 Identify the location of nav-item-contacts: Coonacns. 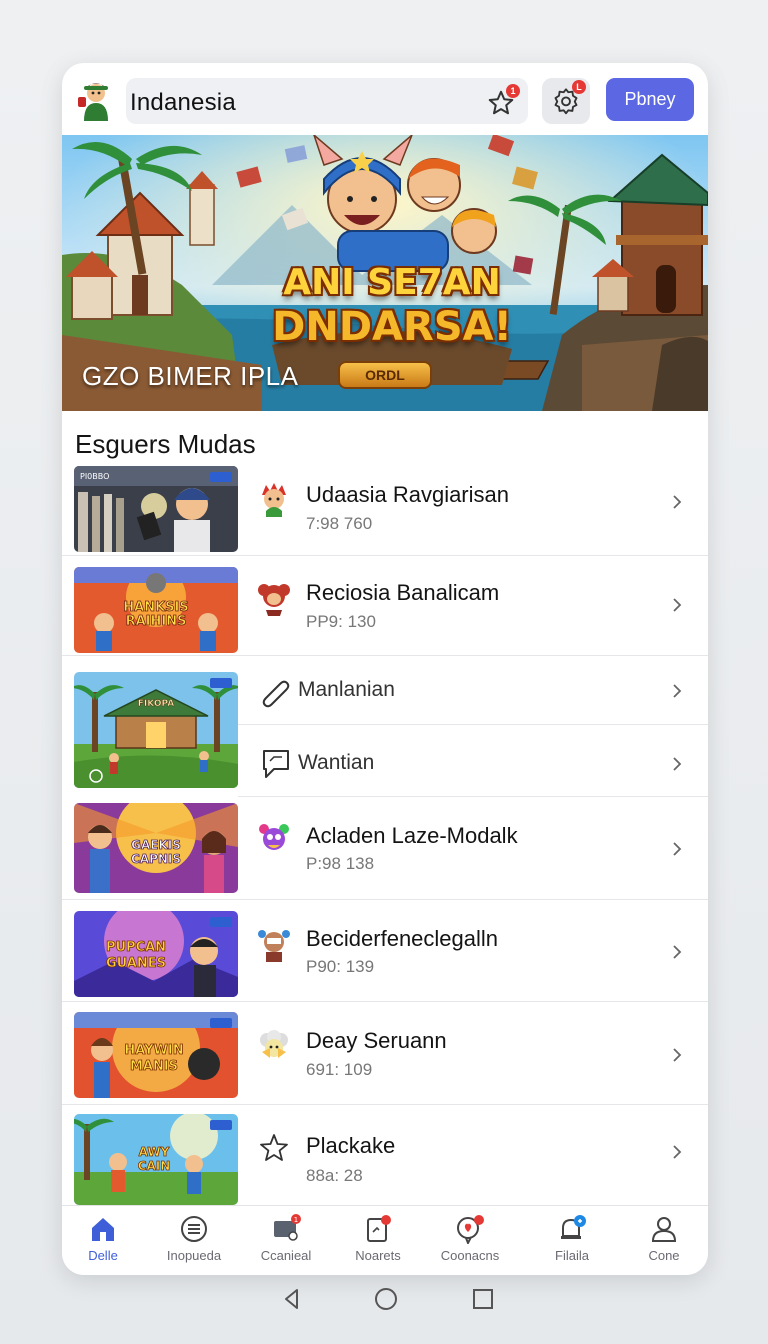
(470, 1242).